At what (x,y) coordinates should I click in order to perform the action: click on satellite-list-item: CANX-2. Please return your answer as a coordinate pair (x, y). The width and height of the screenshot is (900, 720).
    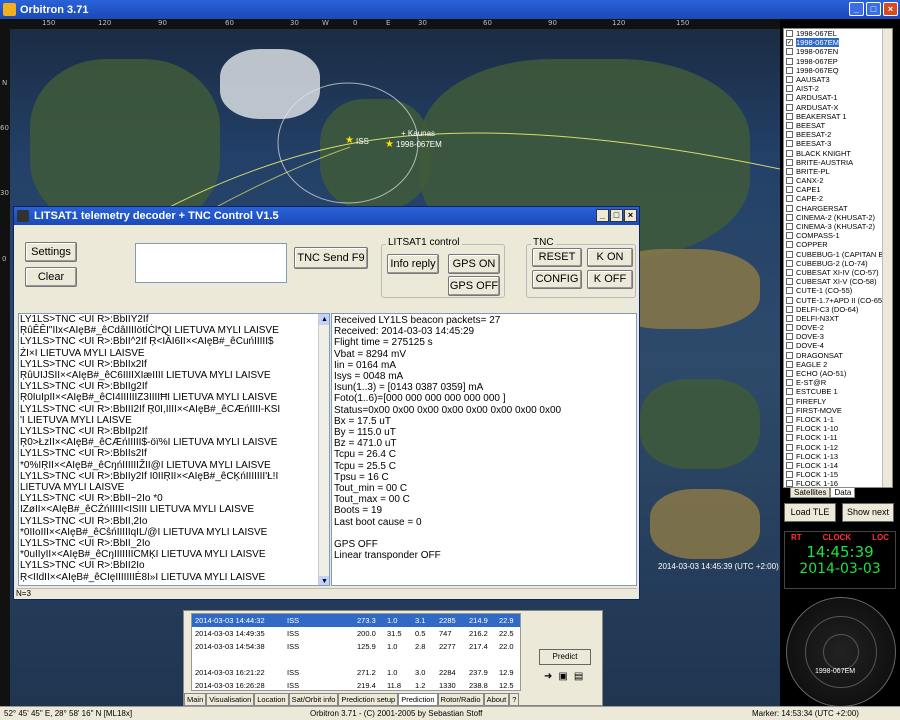
    Looking at the image, I should click on (838, 180).